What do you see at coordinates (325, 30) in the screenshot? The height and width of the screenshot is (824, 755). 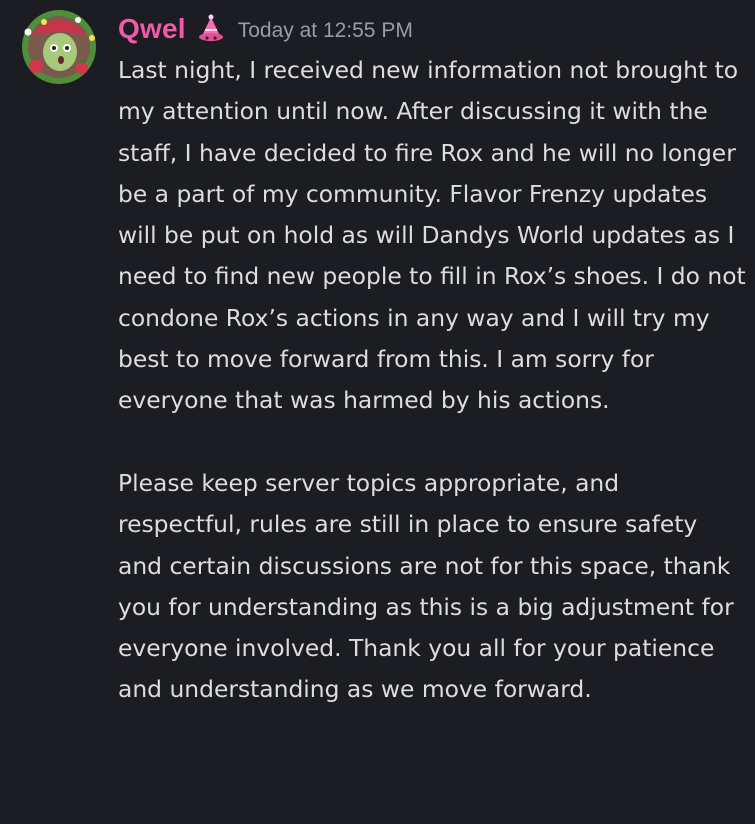 I see `message-timestamp: Today at 12:55 PM` at bounding box center [325, 30].